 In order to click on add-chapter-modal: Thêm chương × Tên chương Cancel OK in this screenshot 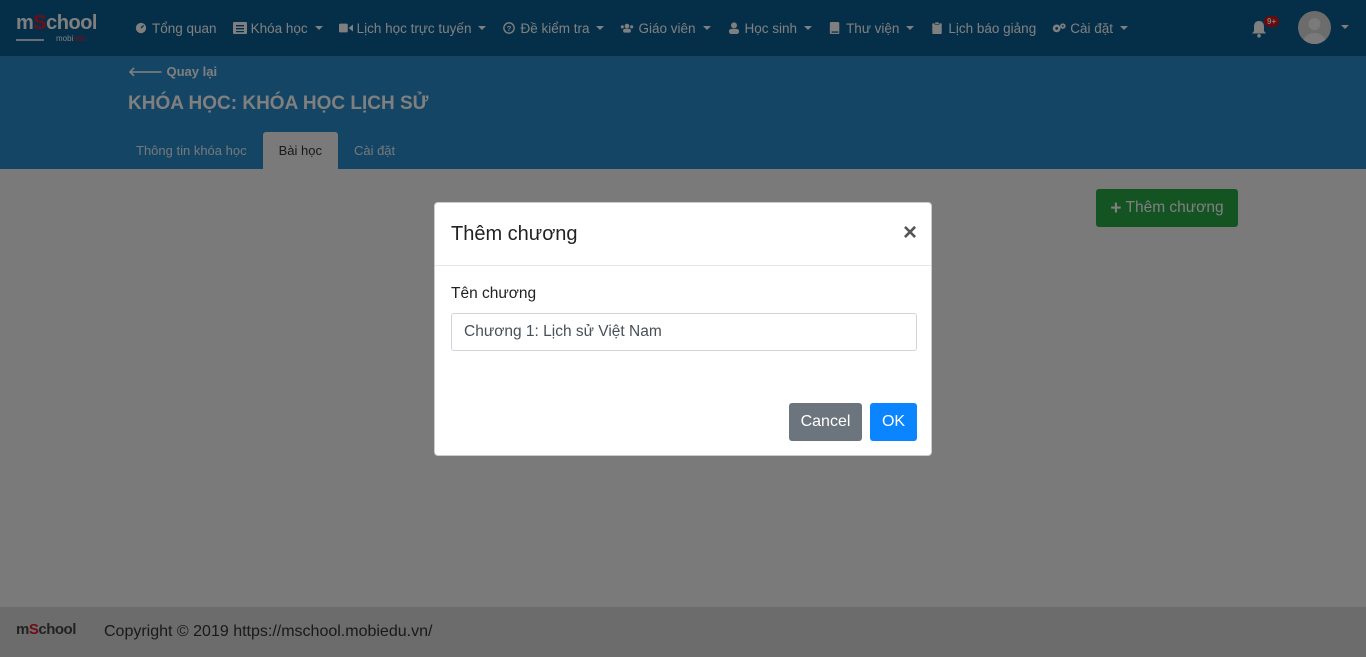, I will do `click(683, 329)`.